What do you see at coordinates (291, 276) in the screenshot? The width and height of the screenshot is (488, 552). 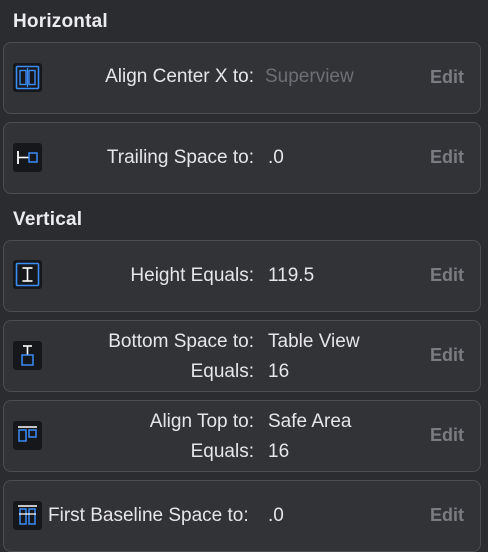 I see `constraint-value: 119.5` at bounding box center [291, 276].